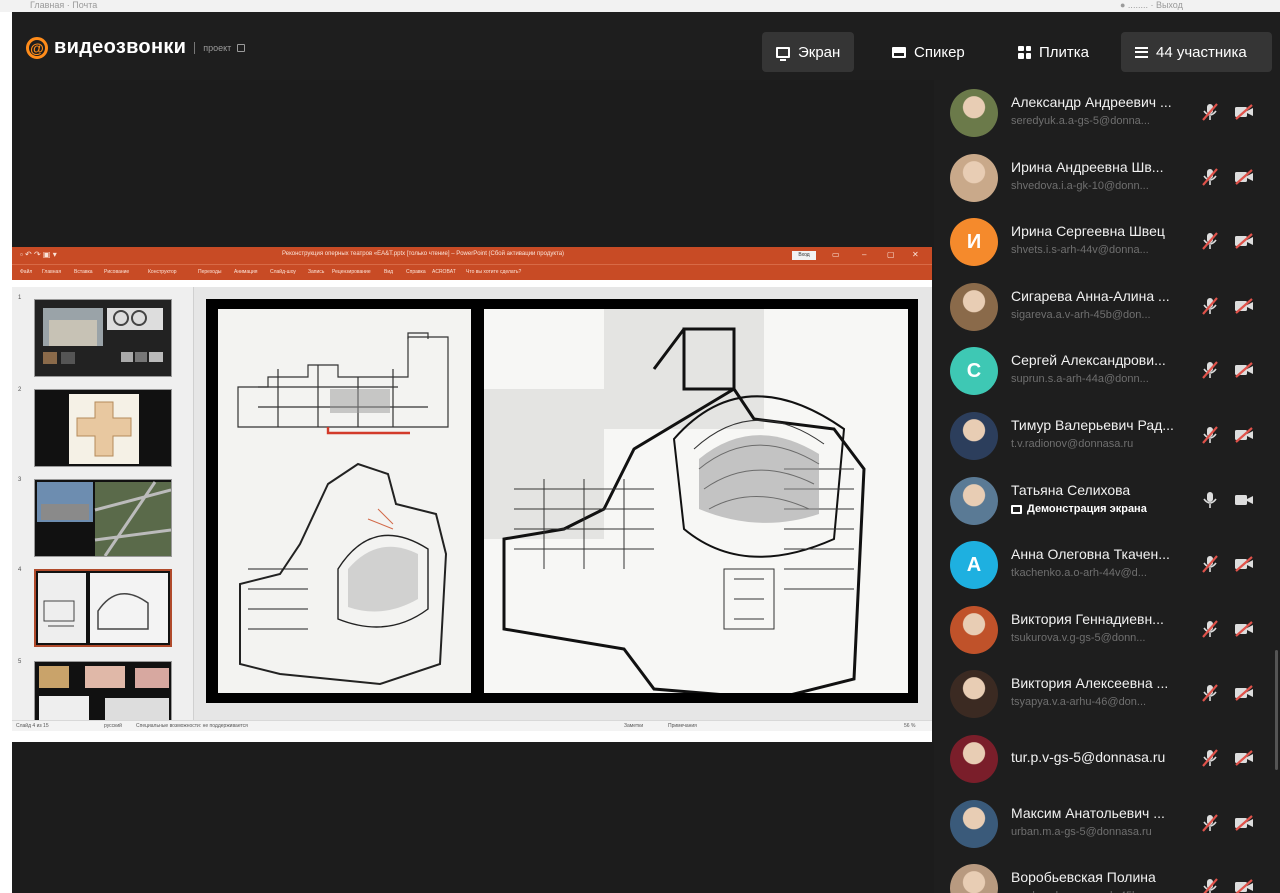  Describe the element at coordinates (1107, 758) in the screenshot. I see `participant-row: tur.p.v-gs-5@donnasa.ru` at that location.